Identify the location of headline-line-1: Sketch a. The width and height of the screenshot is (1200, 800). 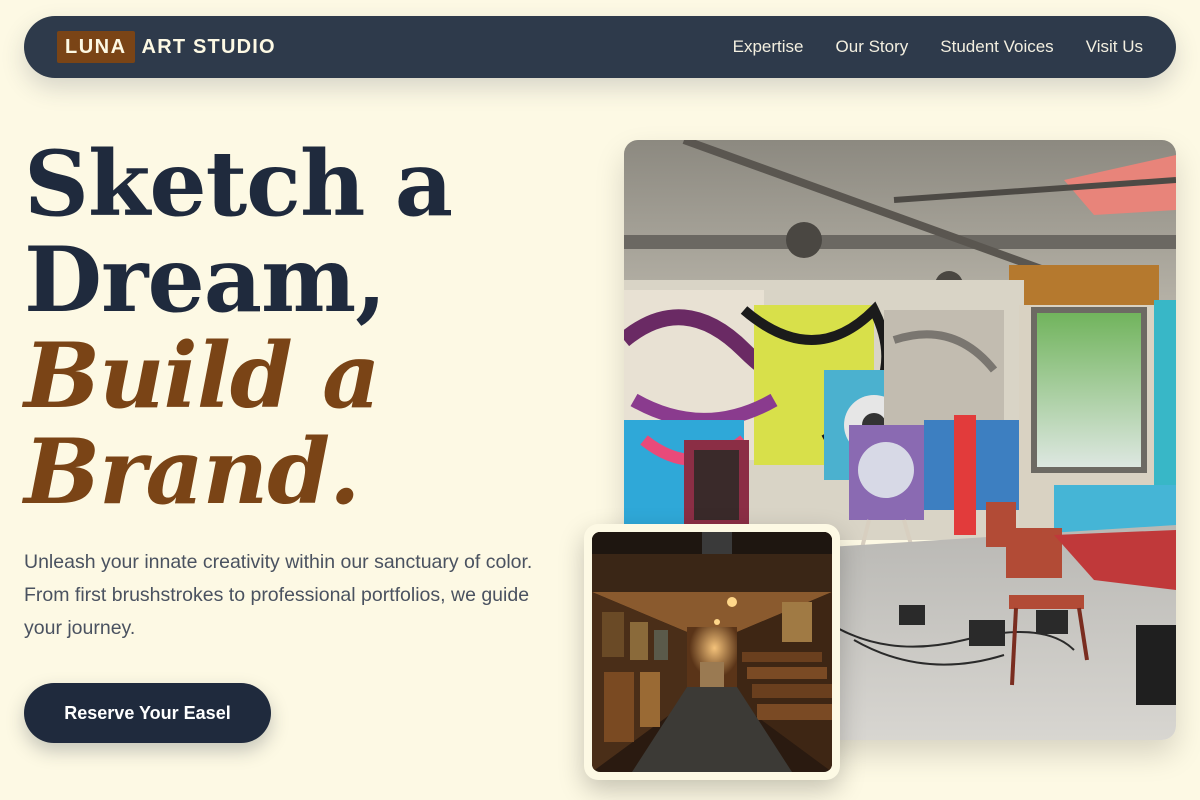
(238, 184).